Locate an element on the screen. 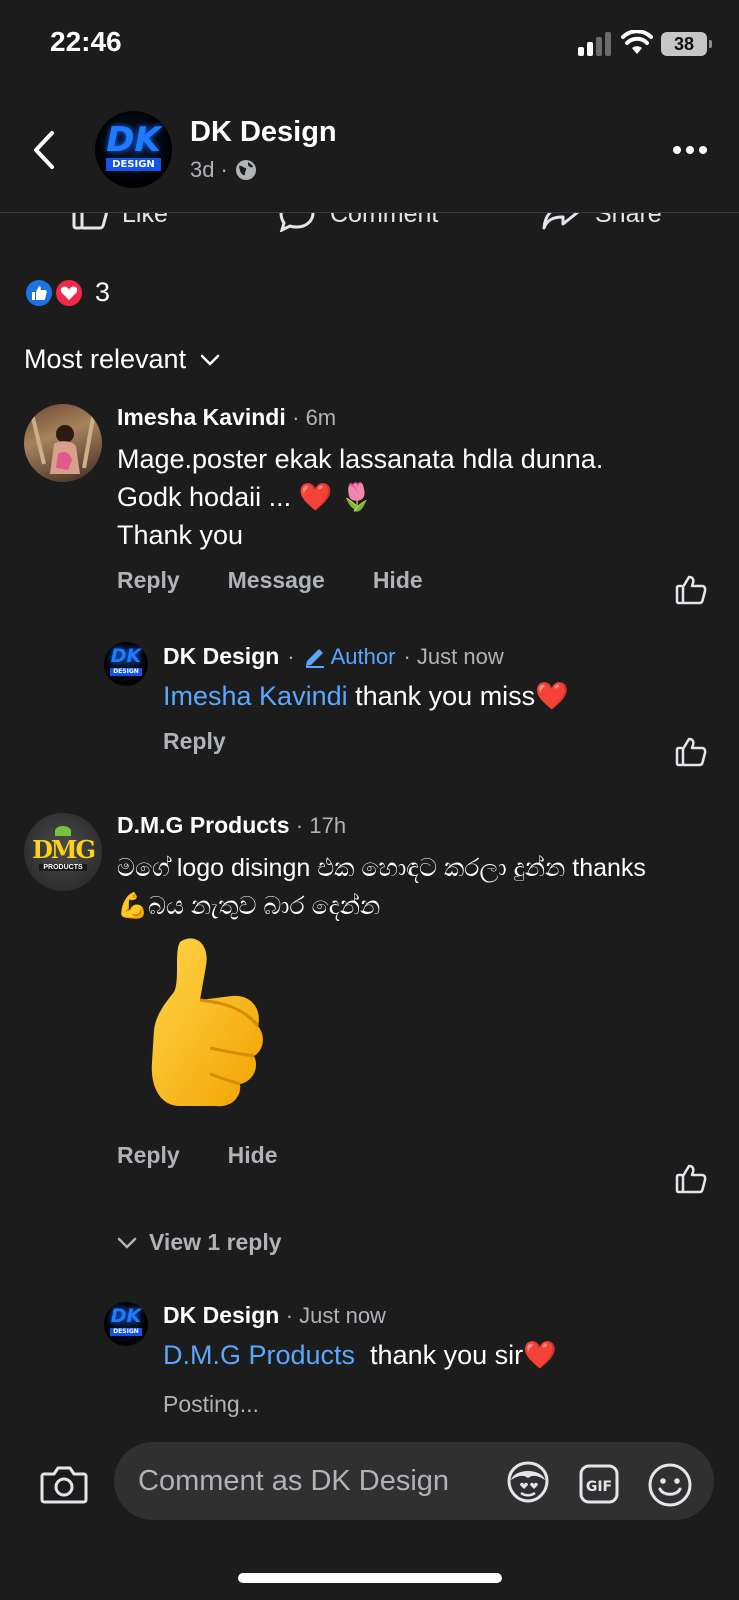 This screenshot has width=739, height=1600. svg-text: GIF is located at coordinates (599, 1487).